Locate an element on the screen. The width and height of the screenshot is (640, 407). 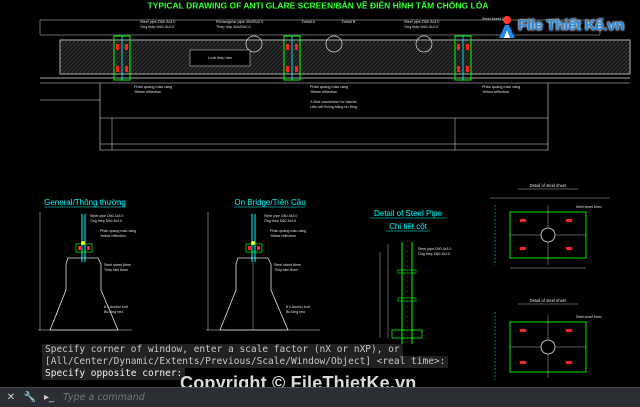
view-subtitle-pipe: Chi tiết cột is located at coordinates (408, 226).